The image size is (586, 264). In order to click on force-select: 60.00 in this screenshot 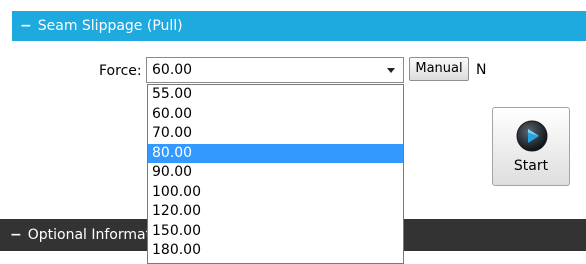, I will do `click(275, 70)`.